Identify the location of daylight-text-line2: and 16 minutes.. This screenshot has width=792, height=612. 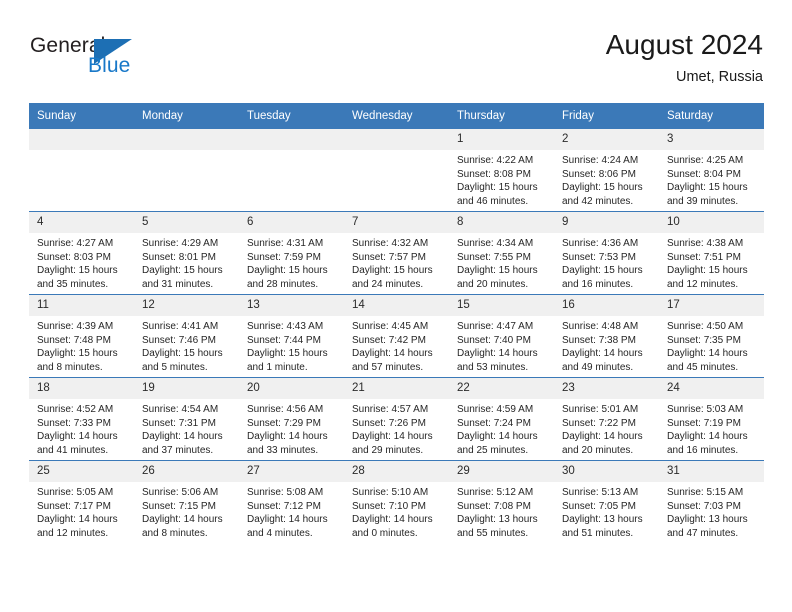
(598, 284).